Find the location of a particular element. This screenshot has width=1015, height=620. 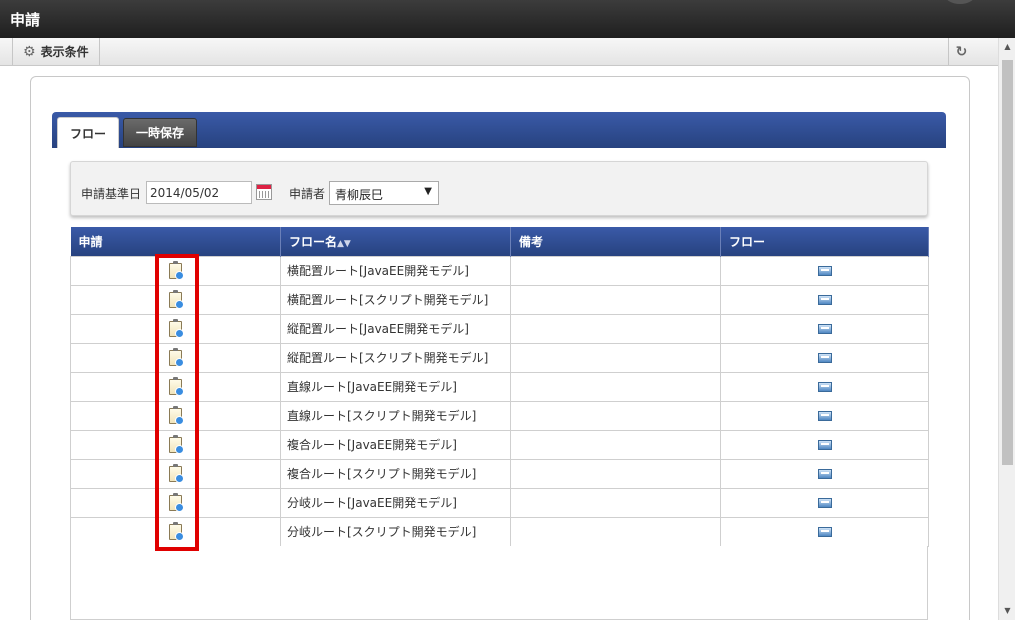

chevron-down-icon: ▼ is located at coordinates (428, 191).